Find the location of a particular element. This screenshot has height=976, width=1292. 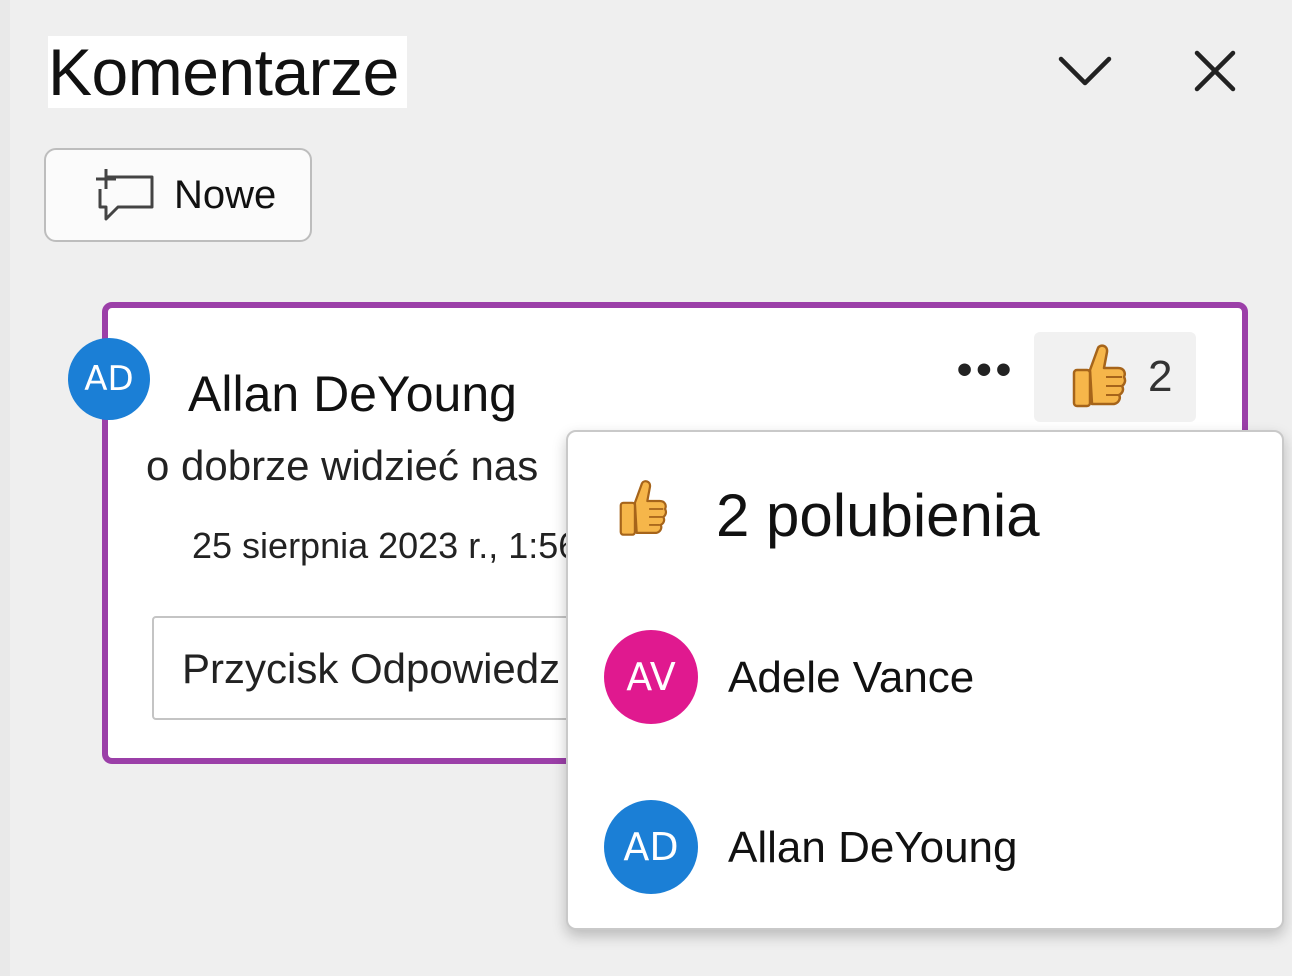

comment-author: Allan DeYoung is located at coordinates (352, 394).